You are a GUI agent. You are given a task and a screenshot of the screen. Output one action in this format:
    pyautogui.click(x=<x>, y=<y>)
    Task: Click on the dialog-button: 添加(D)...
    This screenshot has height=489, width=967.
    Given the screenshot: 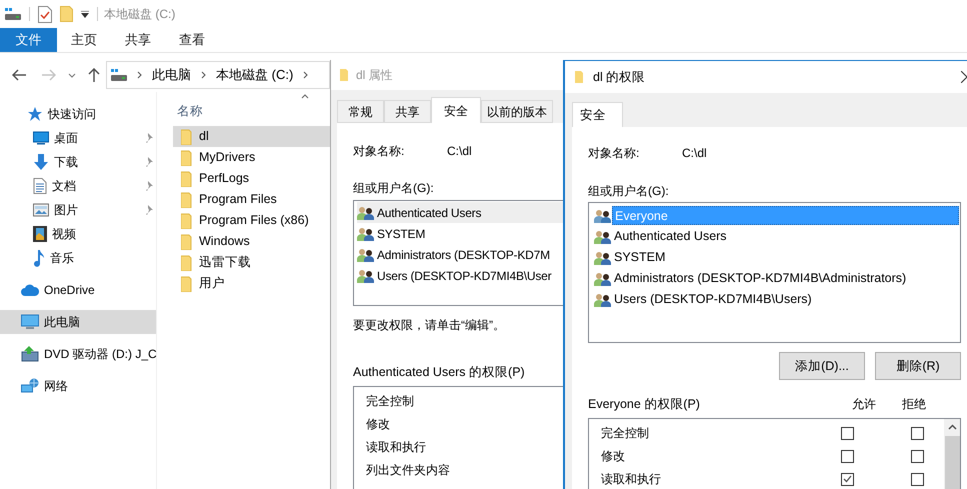 What is the action you would take?
    pyautogui.click(x=822, y=366)
    